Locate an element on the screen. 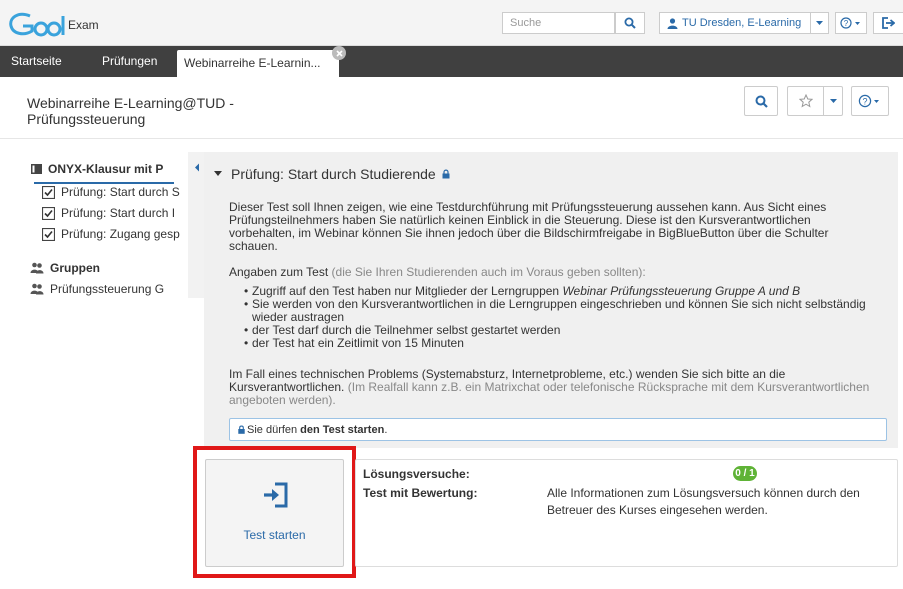 The height and width of the screenshot is (589, 903). tree-item-exam-3: Prüfung: Zugang gesp is located at coordinates (111, 234).